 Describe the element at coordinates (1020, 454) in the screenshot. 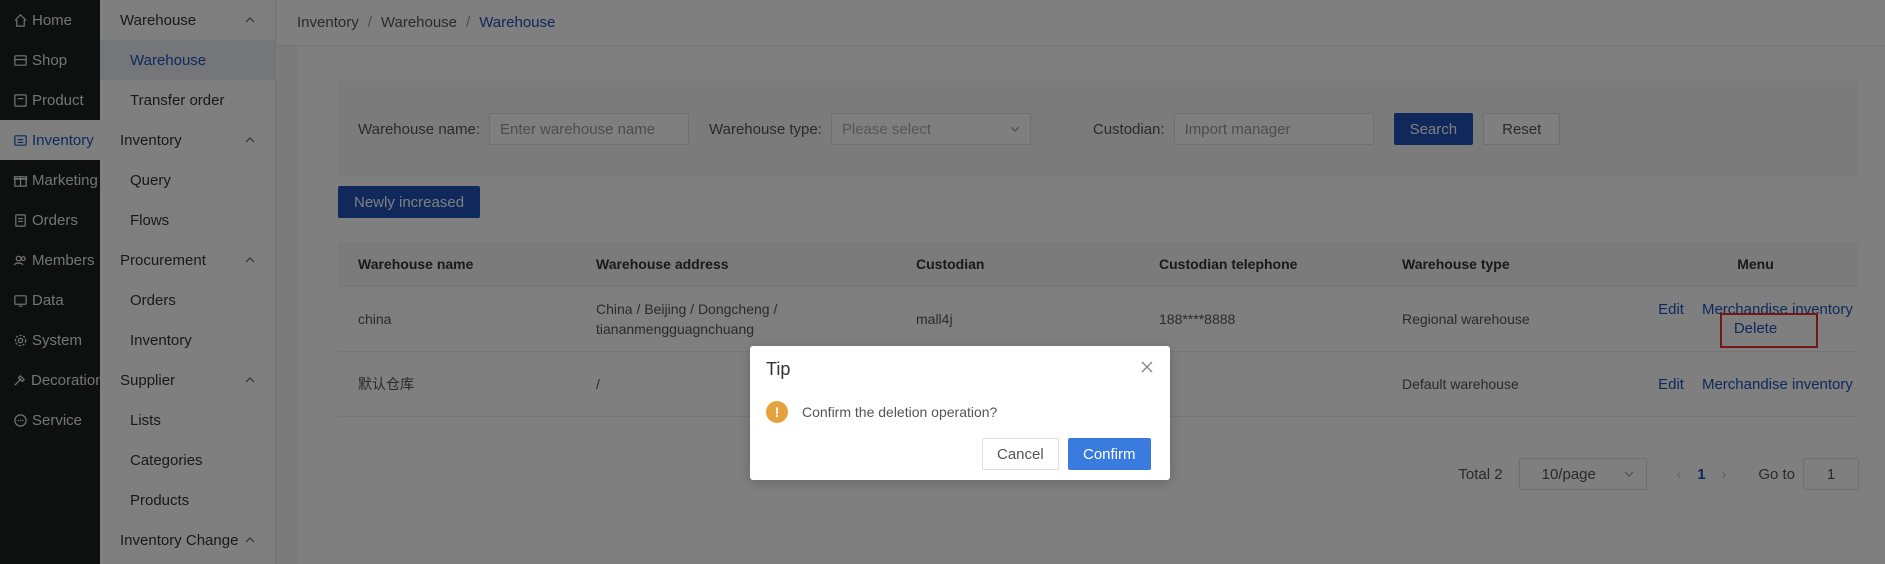

I see `cancel-button: Cancel` at that location.